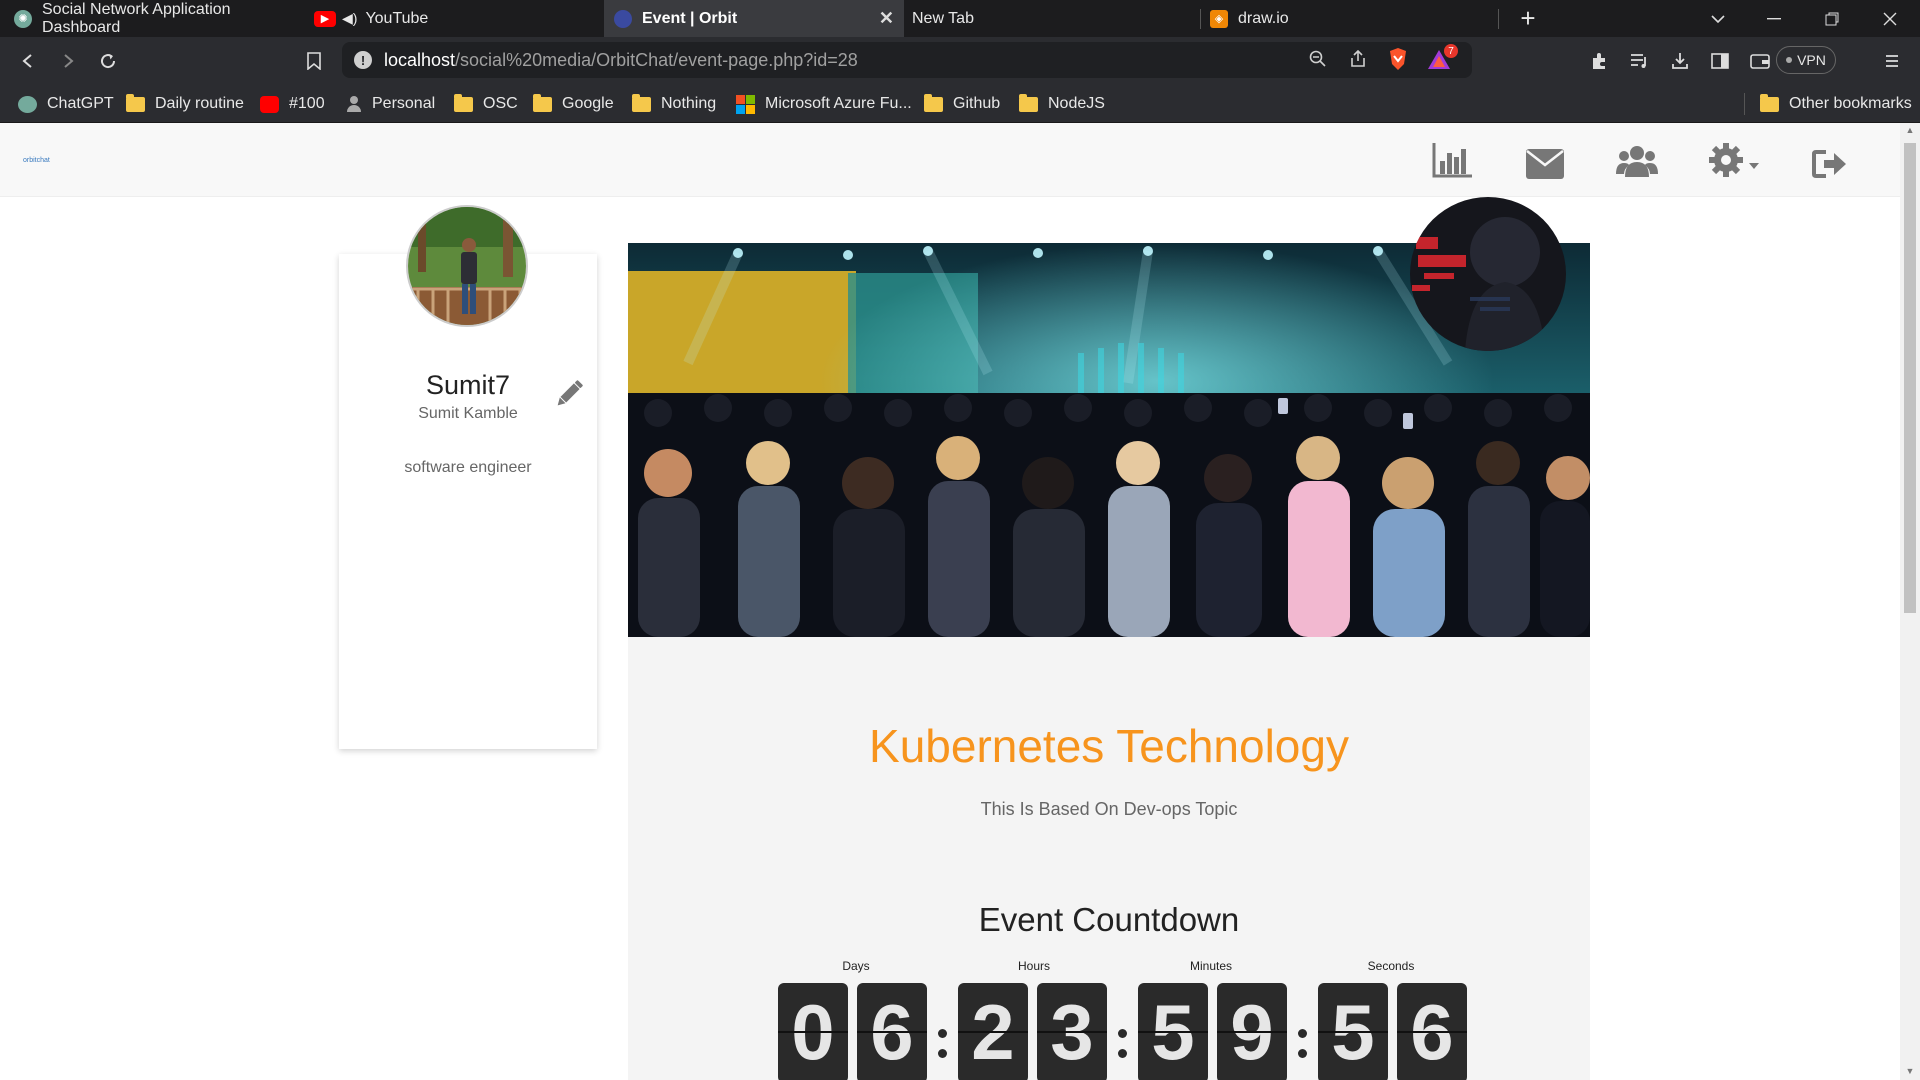 Image resolution: width=1920 pixels, height=1080 pixels. What do you see at coordinates (397, 18) in the screenshot?
I see `tab-label: YouTube` at bounding box center [397, 18].